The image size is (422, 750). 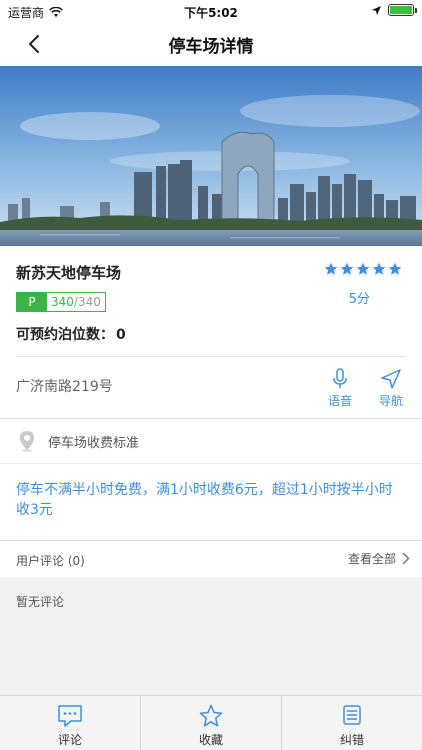 What do you see at coordinates (121, 335) in the screenshot?
I see `reservable-count: 0` at bounding box center [121, 335].